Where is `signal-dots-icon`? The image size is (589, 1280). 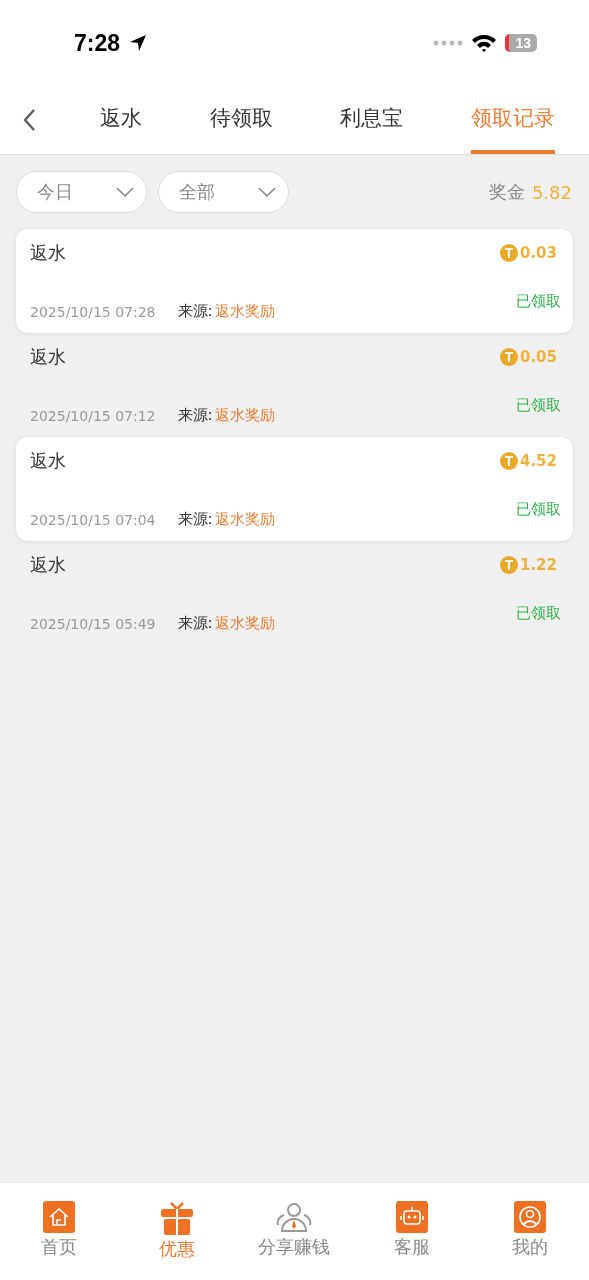
signal-dots-icon is located at coordinates (448, 43).